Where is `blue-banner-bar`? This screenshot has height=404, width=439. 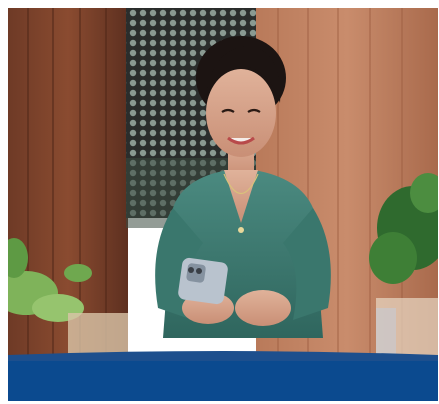 blue-banner-bar is located at coordinates (223, 381).